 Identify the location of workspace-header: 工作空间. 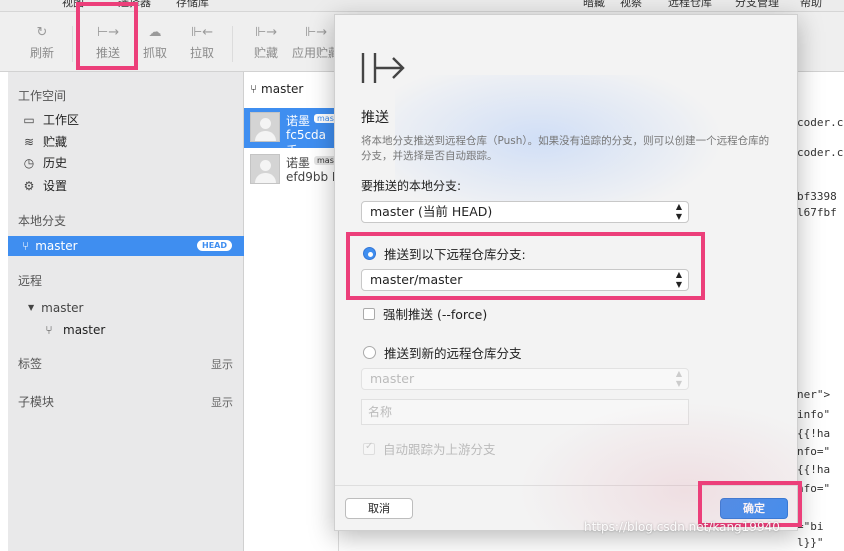
(42, 96).